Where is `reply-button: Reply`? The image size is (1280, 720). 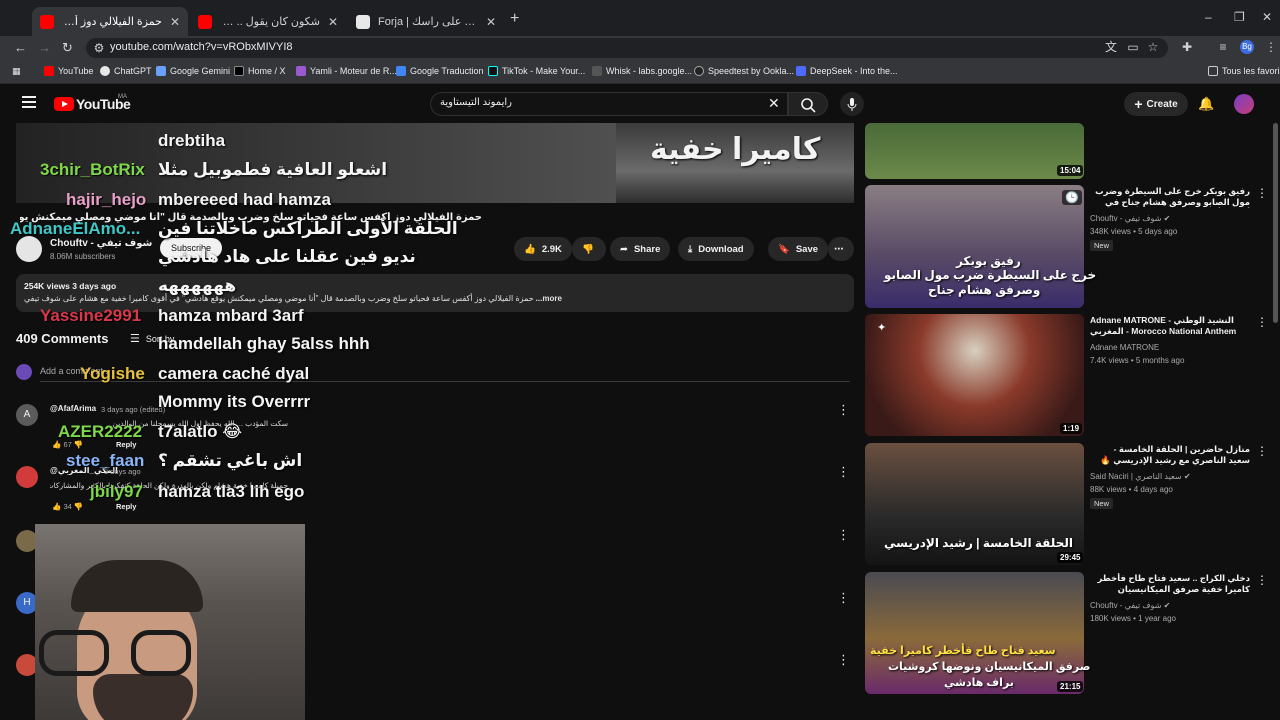 reply-button: Reply is located at coordinates (126, 506).